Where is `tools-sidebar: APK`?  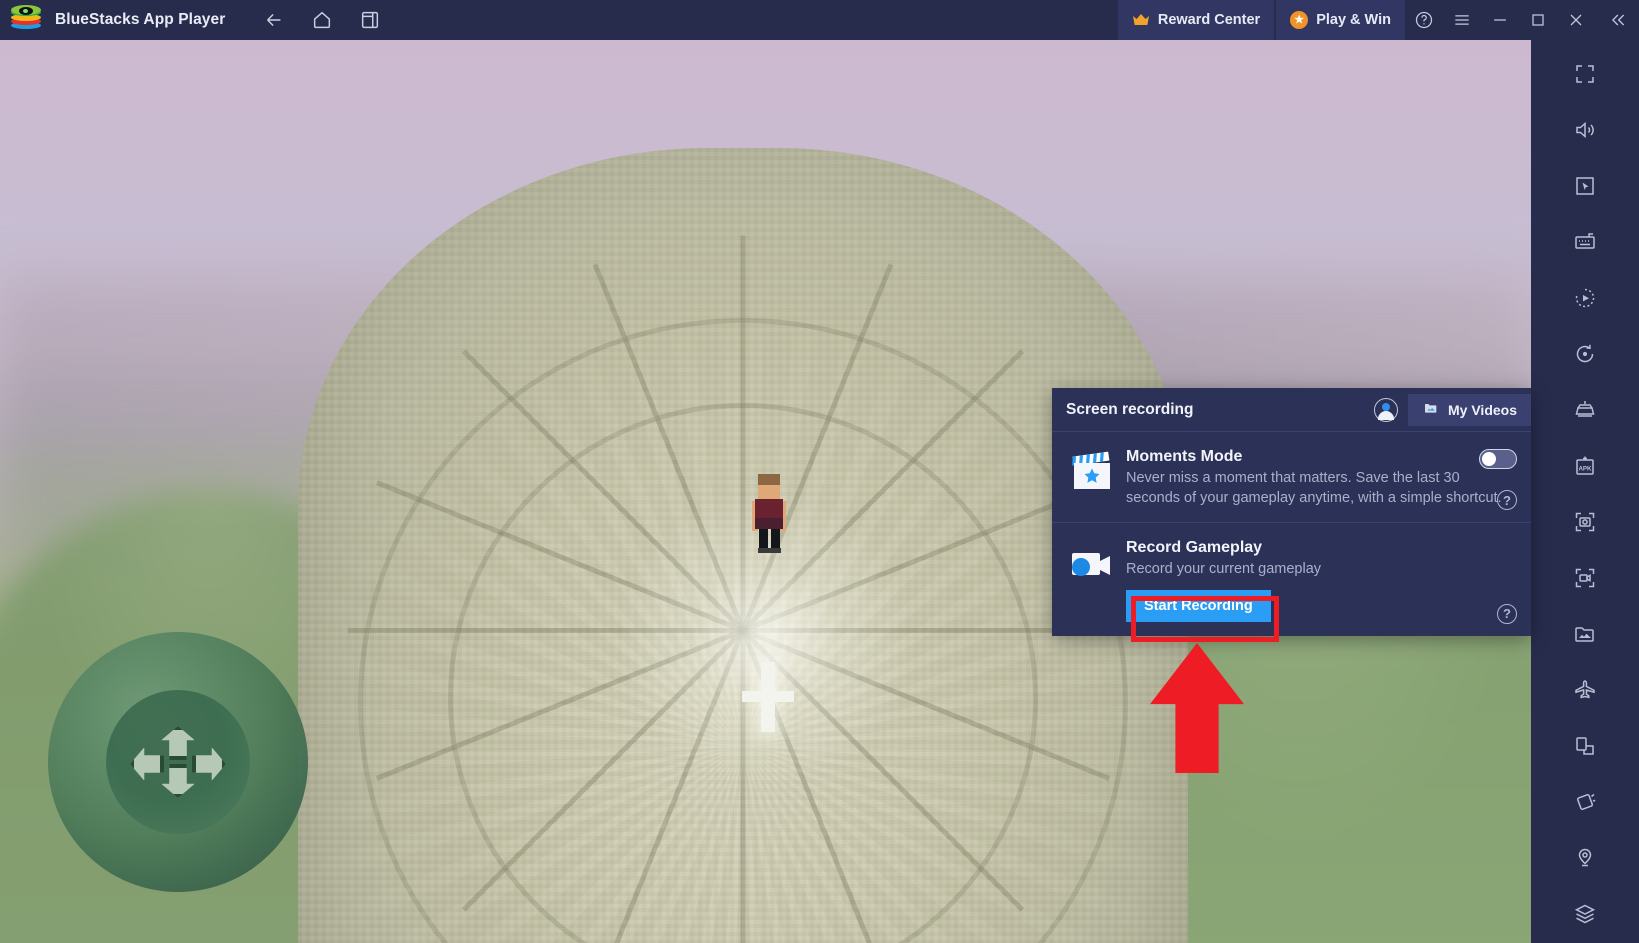 tools-sidebar: APK is located at coordinates (1585, 491).